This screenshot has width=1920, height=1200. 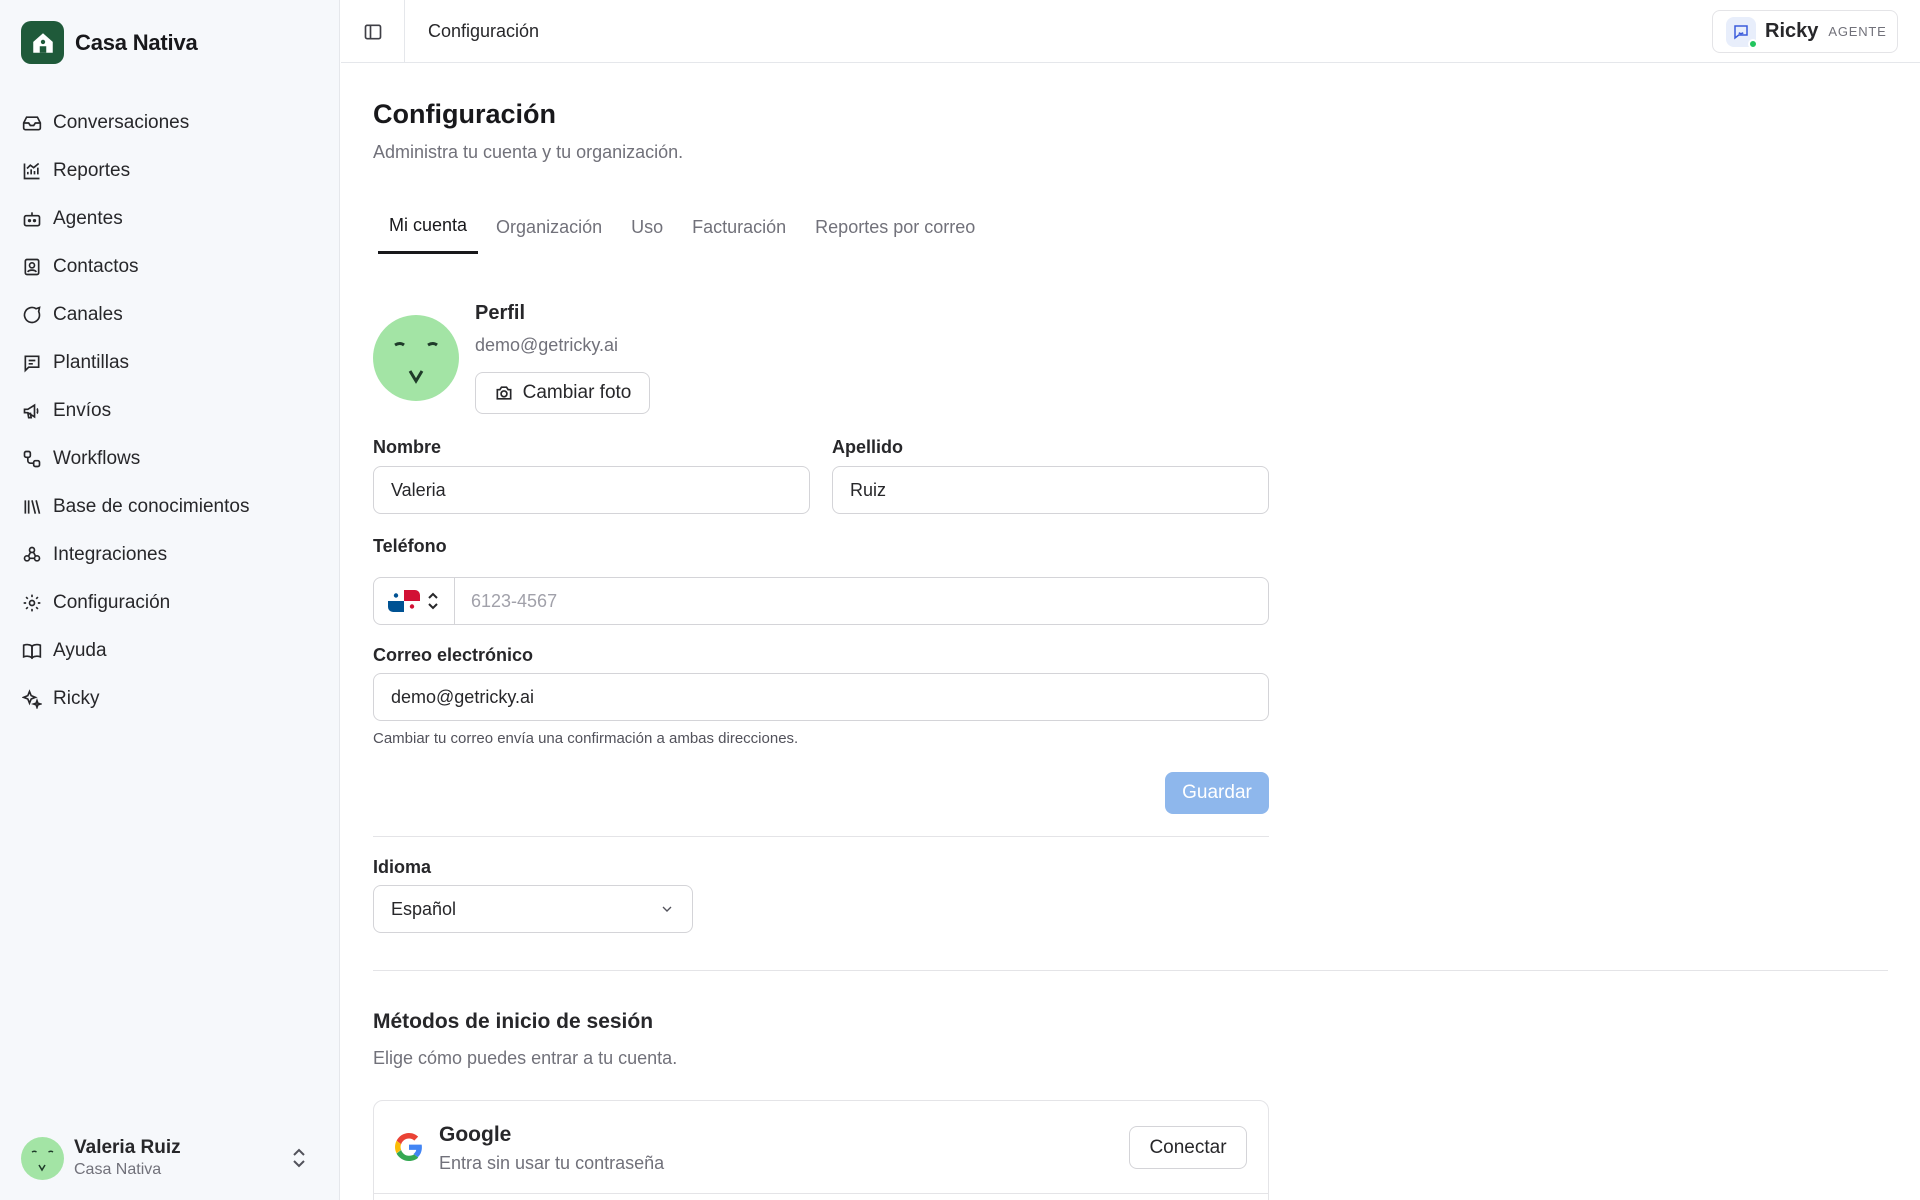 I want to click on profile-avatar, so click(x=416, y=358).